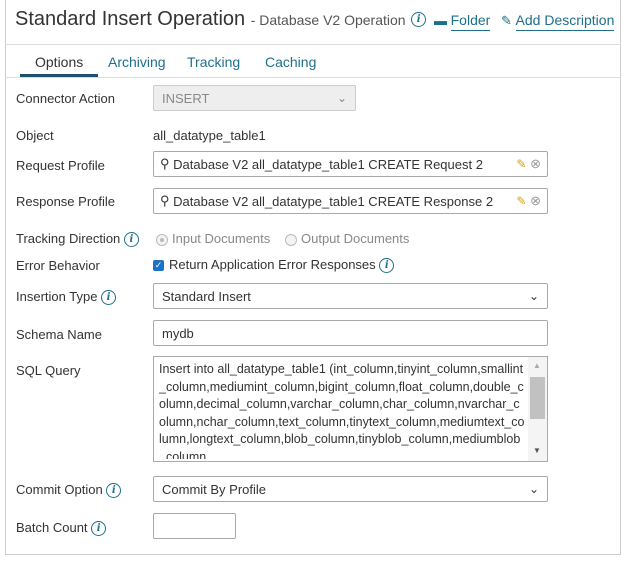 The height and width of the screenshot is (562, 623). I want to click on return-errors-checkbox: ✓ Return Application Error Responses i, so click(274, 265).